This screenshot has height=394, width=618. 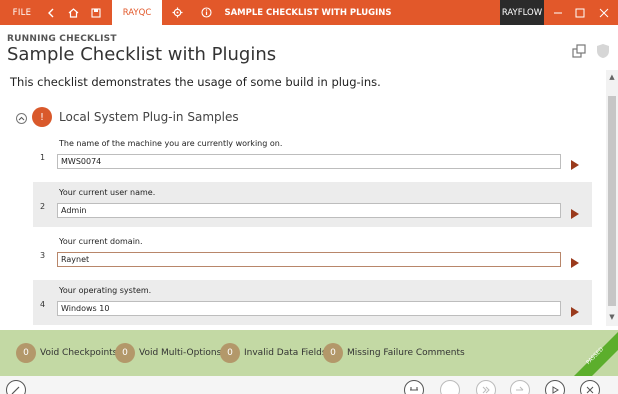 I want to click on minimize-icon, so click(x=558, y=12).